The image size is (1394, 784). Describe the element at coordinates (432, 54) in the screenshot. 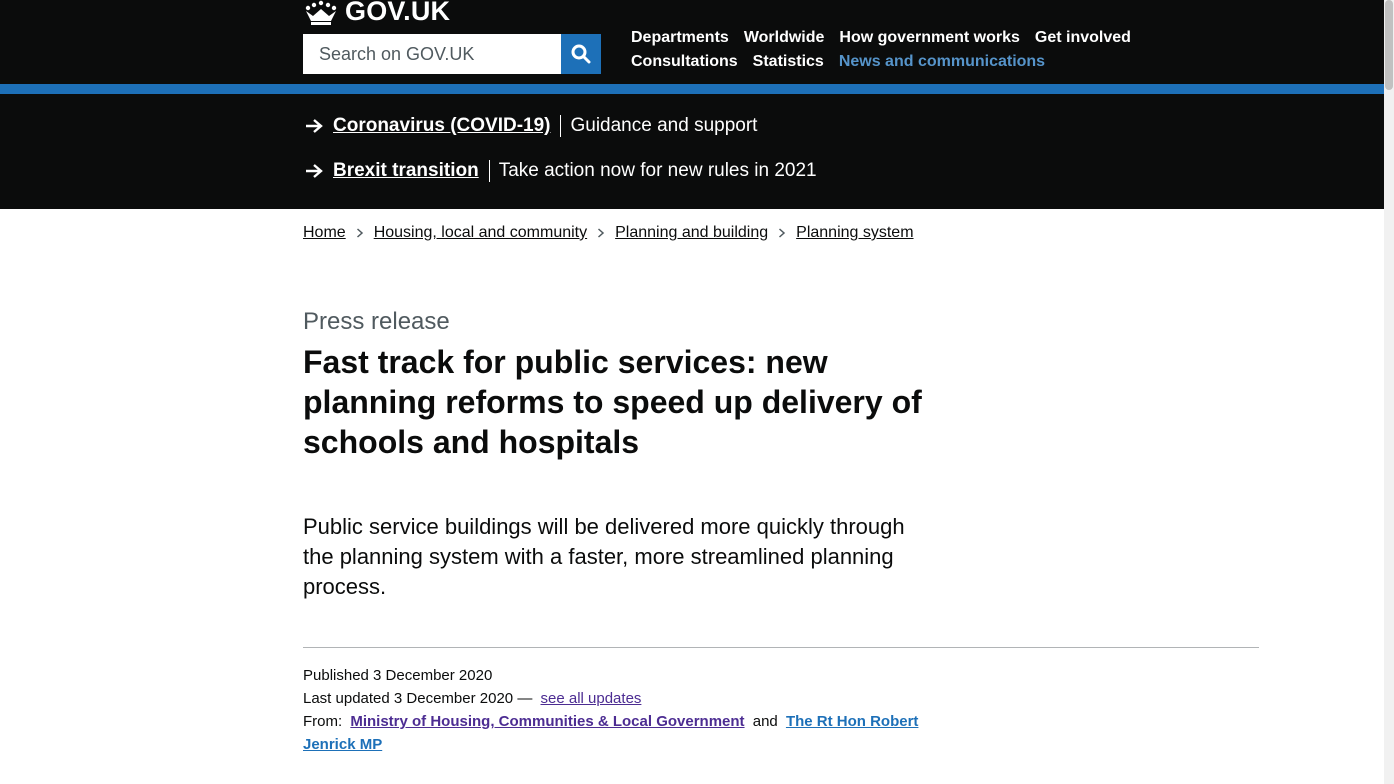

I see `search-input` at that location.